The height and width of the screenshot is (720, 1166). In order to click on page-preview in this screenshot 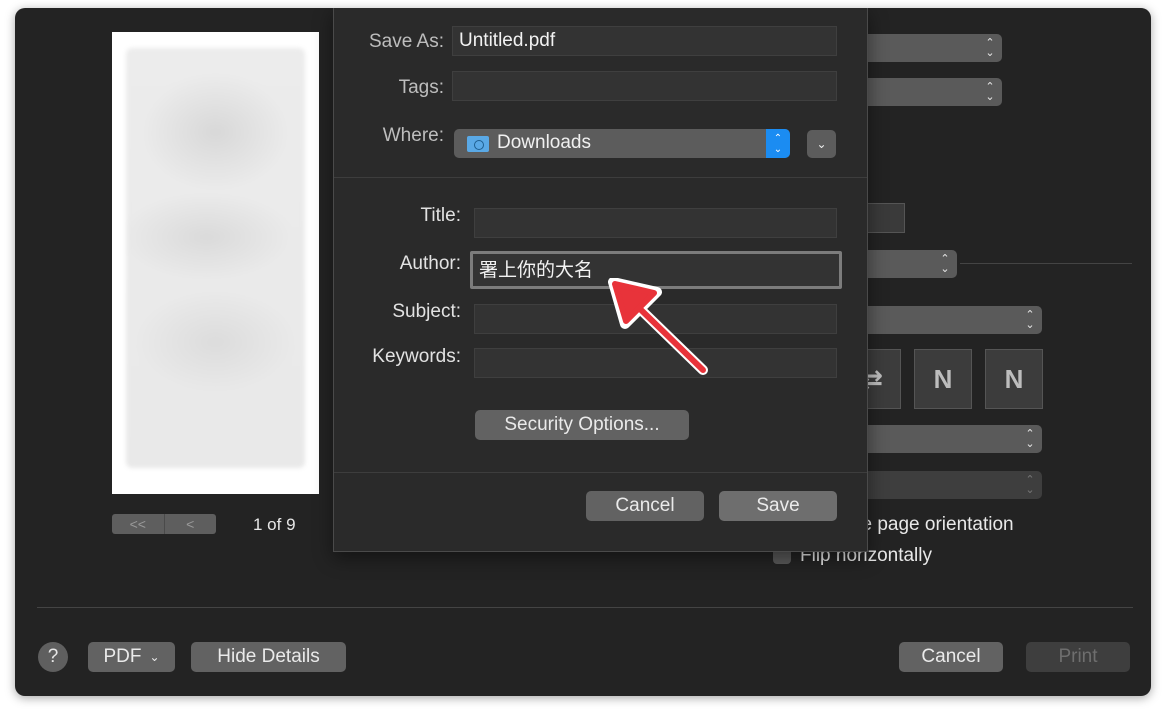, I will do `click(215, 263)`.